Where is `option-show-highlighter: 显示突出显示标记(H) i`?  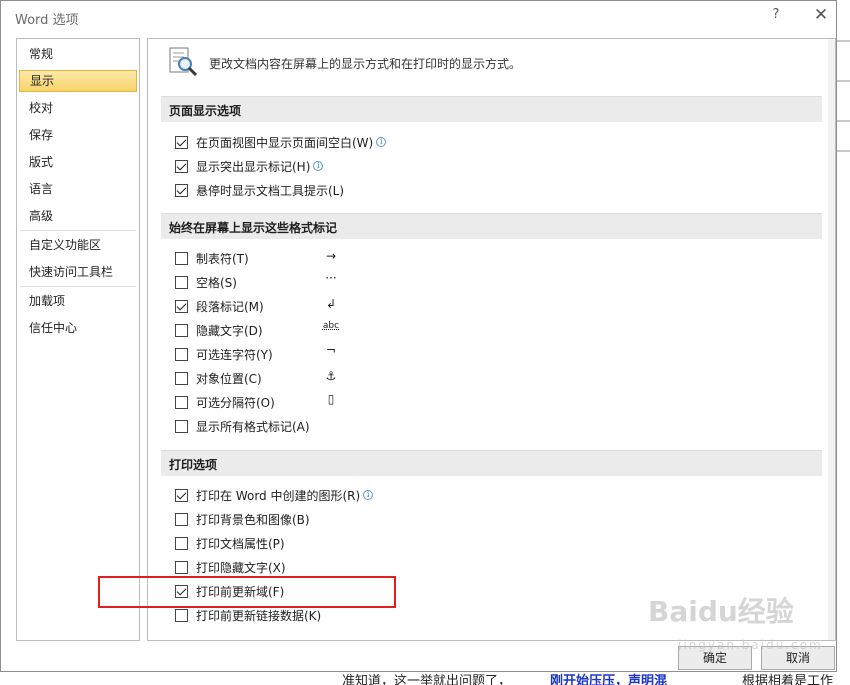 option-show-highlighter: 显示突出显示标记(H) i is located at coordinates (249, 166).